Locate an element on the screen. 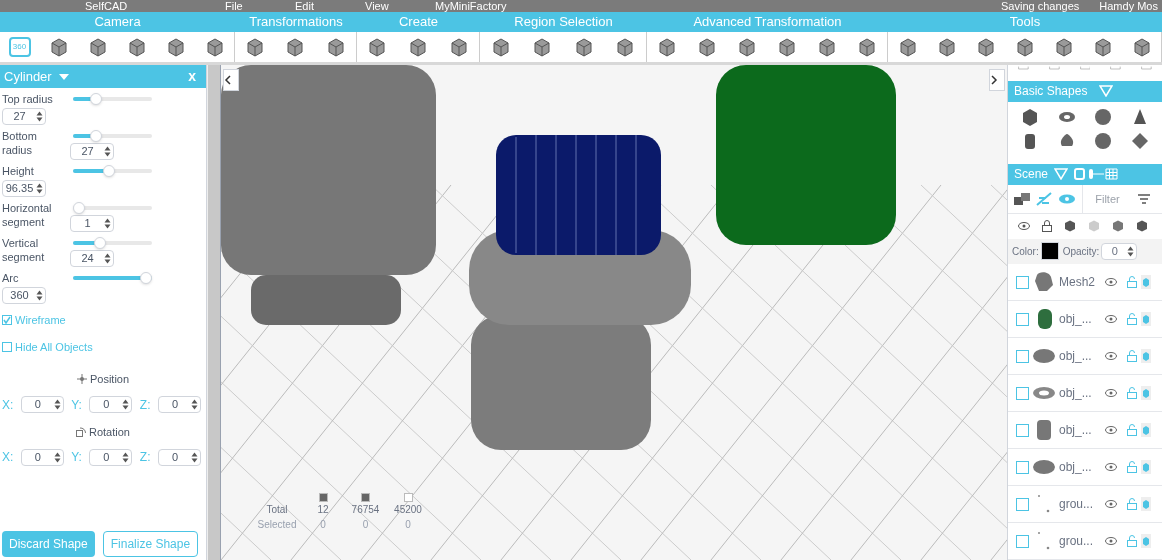  menu-item: Edit is located at coordinates (330, 6).